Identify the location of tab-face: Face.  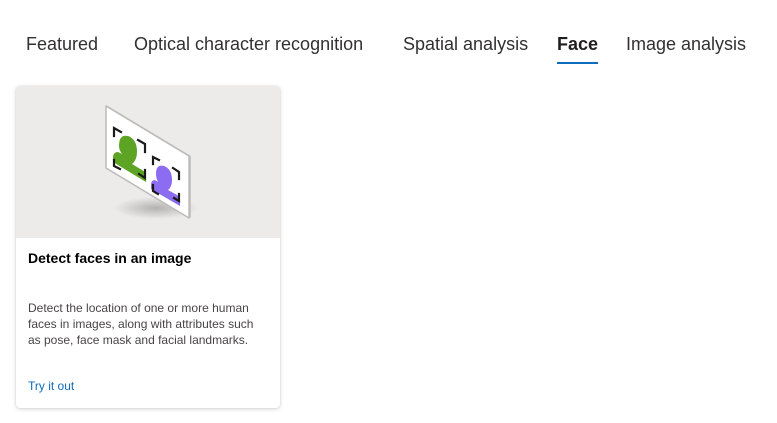
(578, 48).